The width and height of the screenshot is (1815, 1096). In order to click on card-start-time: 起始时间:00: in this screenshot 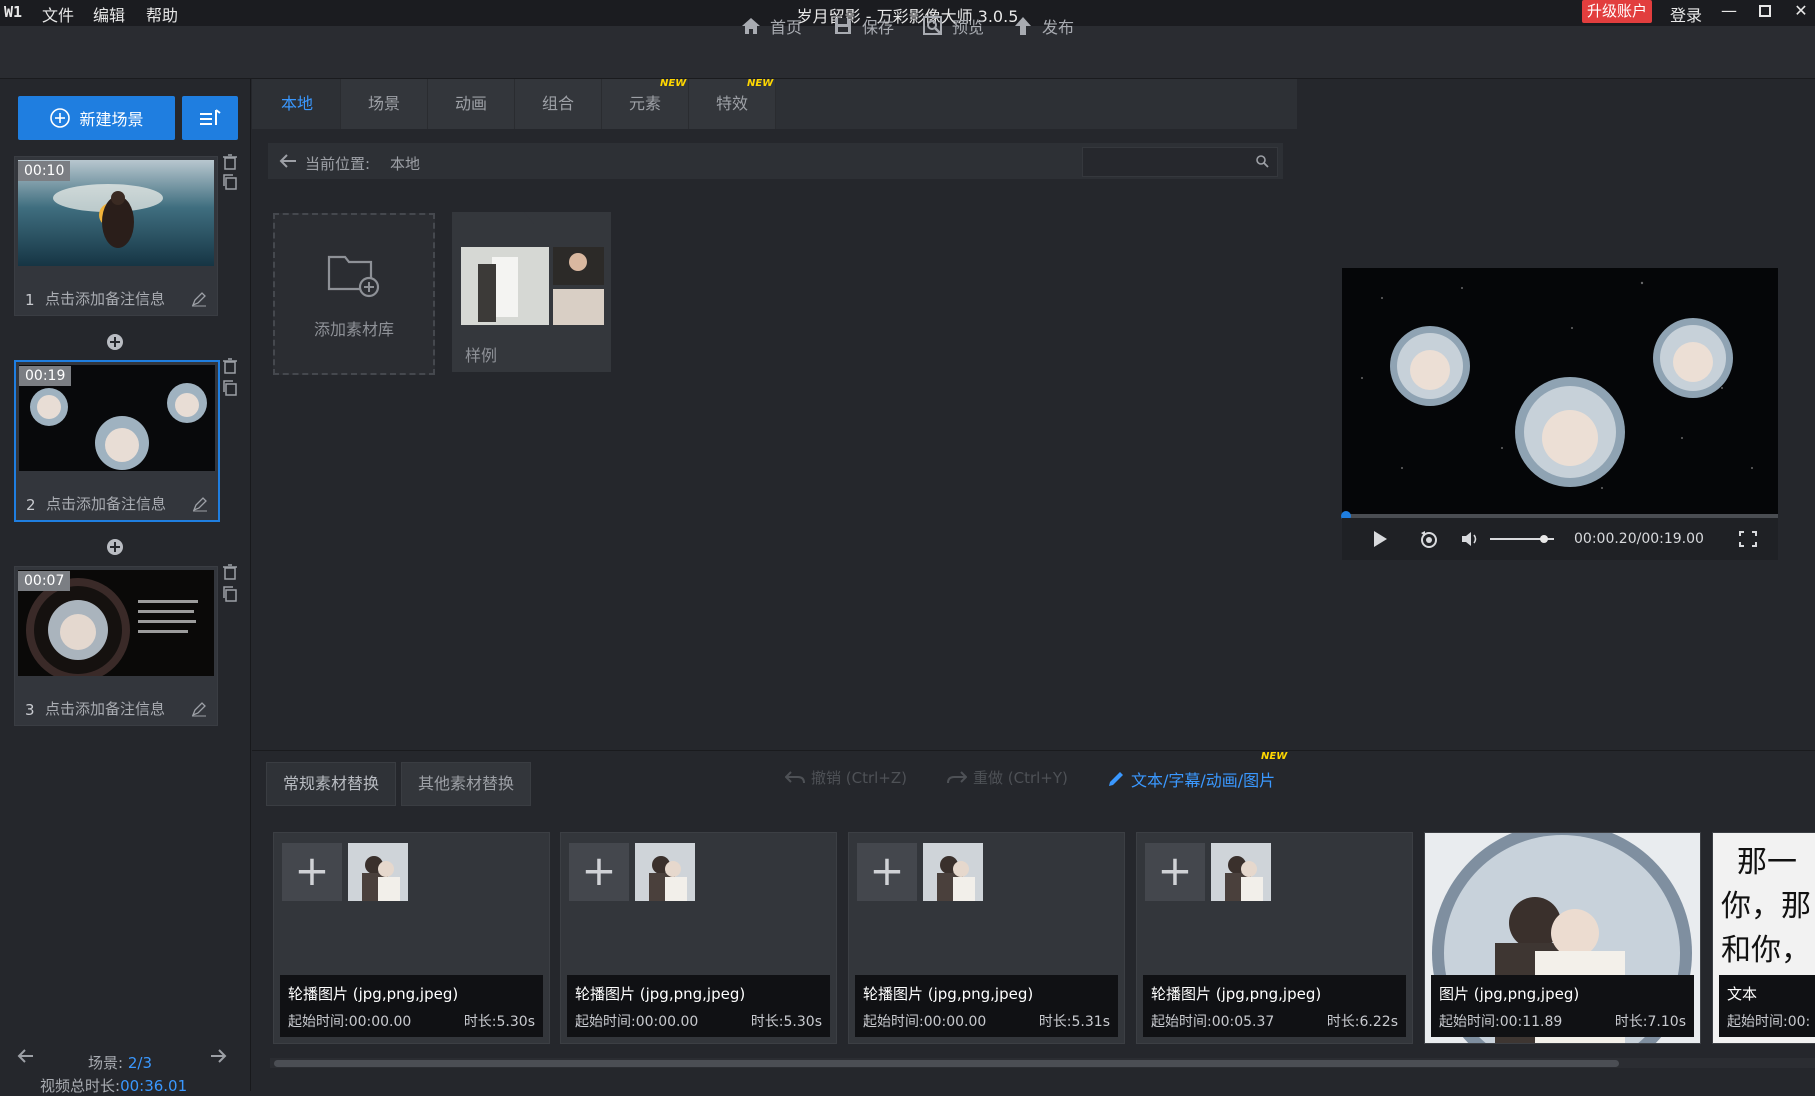, I will do `click(1769, 1022)`.